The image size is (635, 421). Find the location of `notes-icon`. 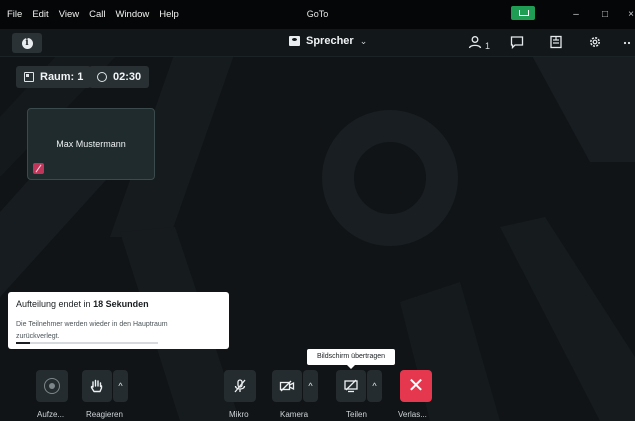

notes-icon is located at coordinates (556, 42).